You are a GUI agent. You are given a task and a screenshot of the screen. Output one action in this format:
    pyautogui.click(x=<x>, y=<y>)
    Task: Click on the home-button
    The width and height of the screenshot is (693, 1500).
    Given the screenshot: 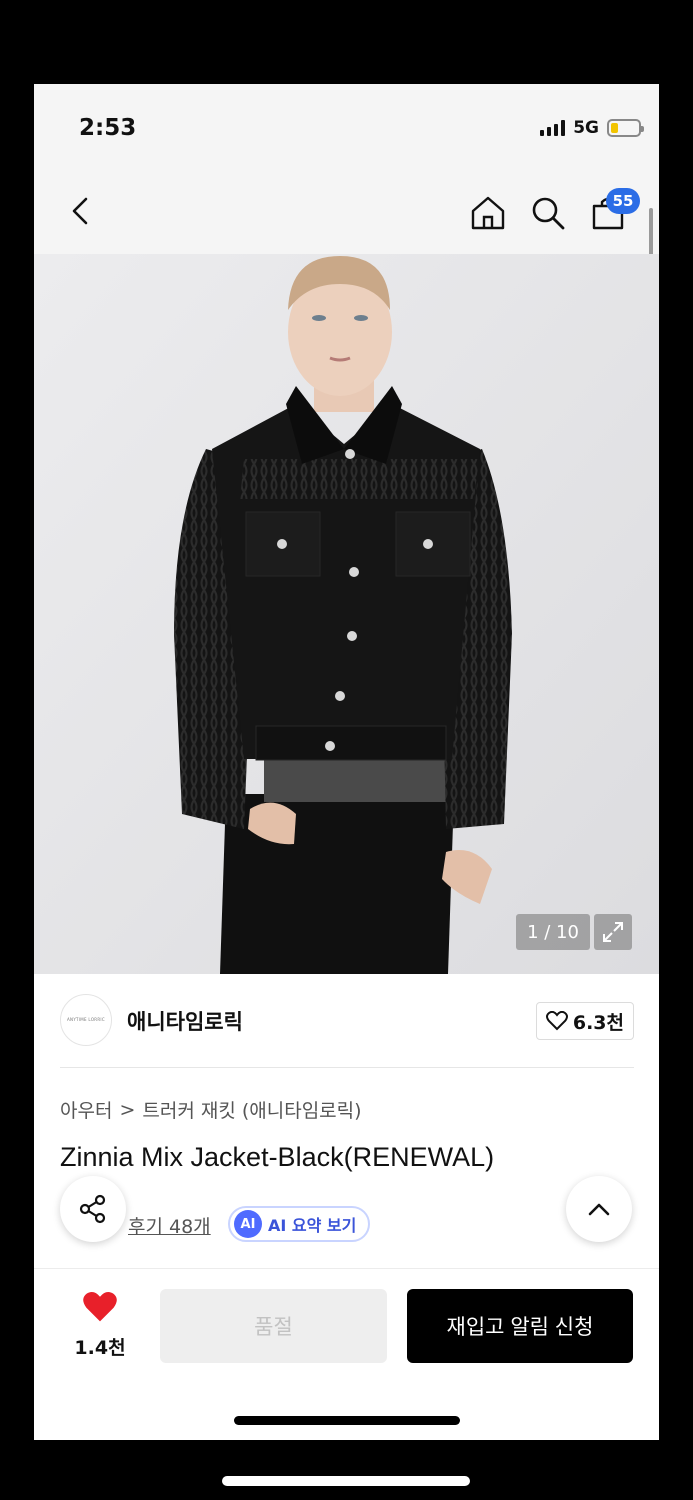 What is the action you would take?
    pyautogui.click(x=488, y=213)
    